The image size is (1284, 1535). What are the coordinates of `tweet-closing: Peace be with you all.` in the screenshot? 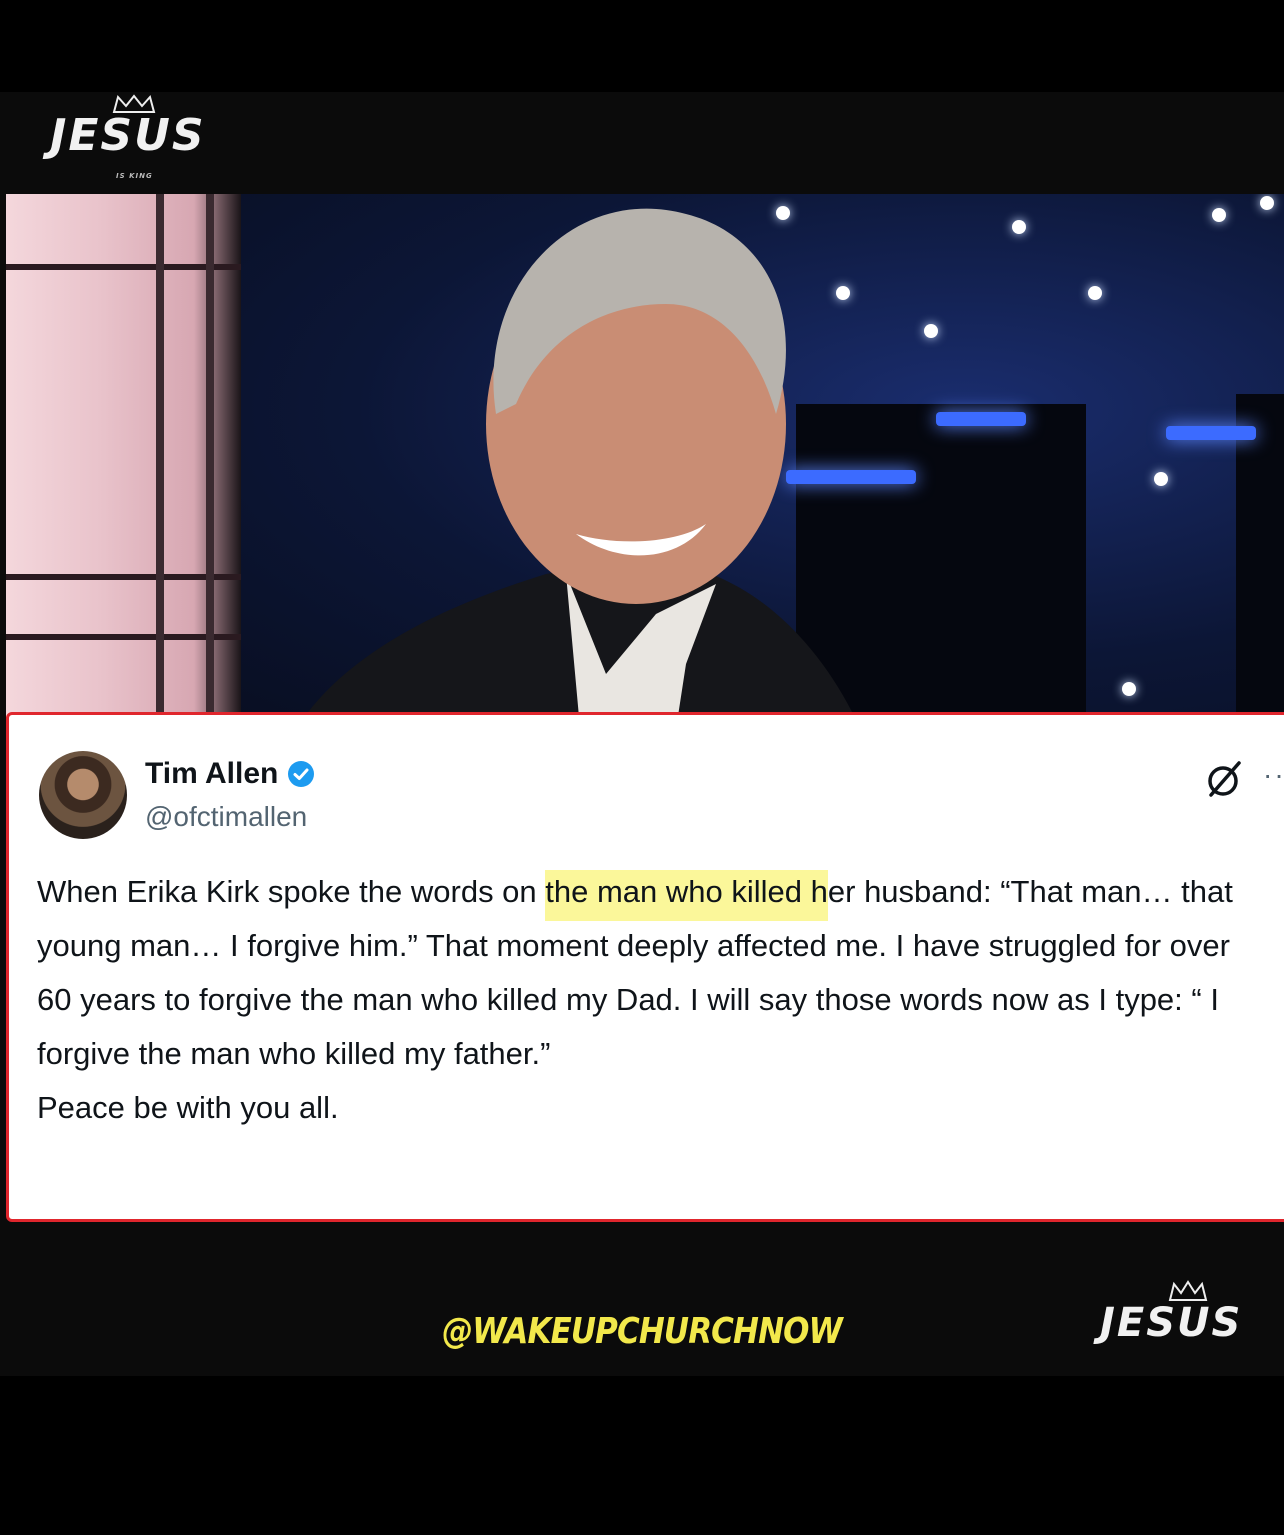 It's located at (188, 1107).